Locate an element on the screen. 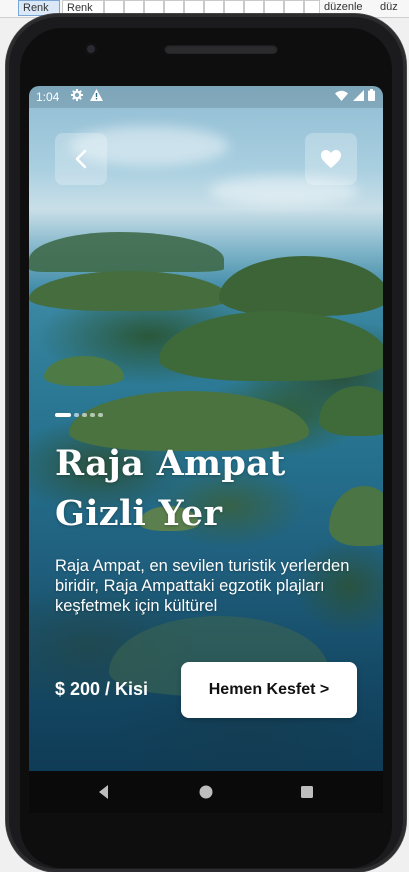 This screenshot has width=409, height=872. chevron-left-icon is located at coordinates (81, 159).